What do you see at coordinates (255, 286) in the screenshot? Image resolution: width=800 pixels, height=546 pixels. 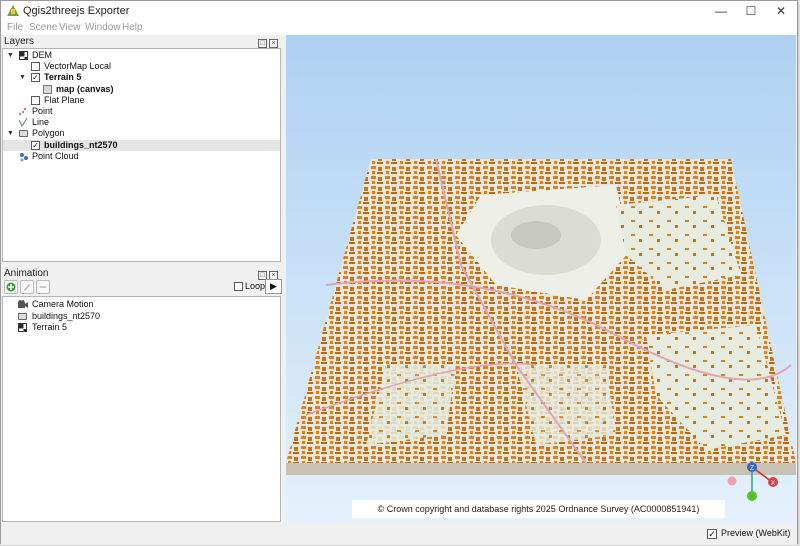 I see `loop-label: Loop` at bounding box center [255, 286].